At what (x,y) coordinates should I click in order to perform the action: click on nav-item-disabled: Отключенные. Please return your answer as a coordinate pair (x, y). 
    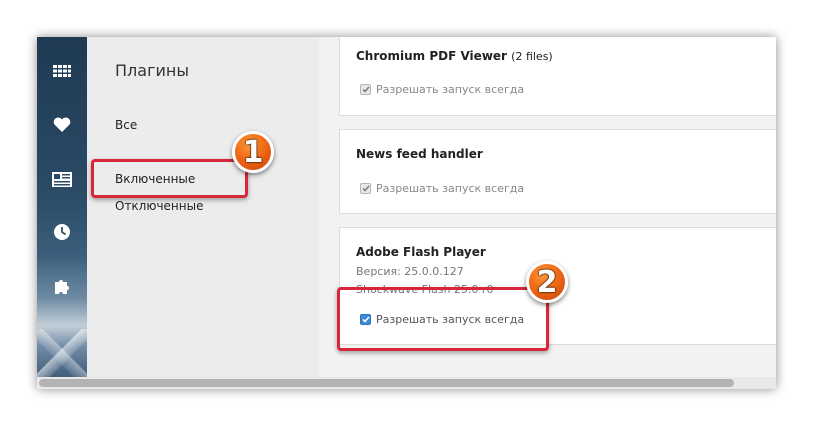
    Looking at the image, I should click on (159, 206).